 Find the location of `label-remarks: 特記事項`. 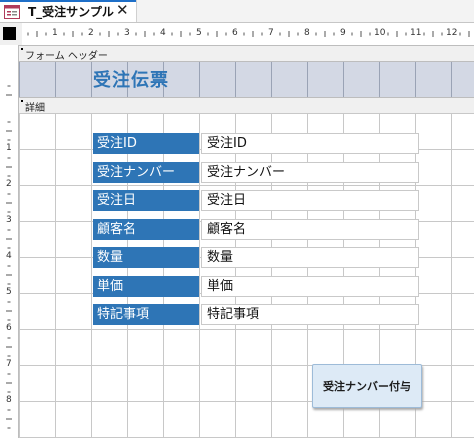

label-remarks: 特記事項 is located at coordinates (146, 314).